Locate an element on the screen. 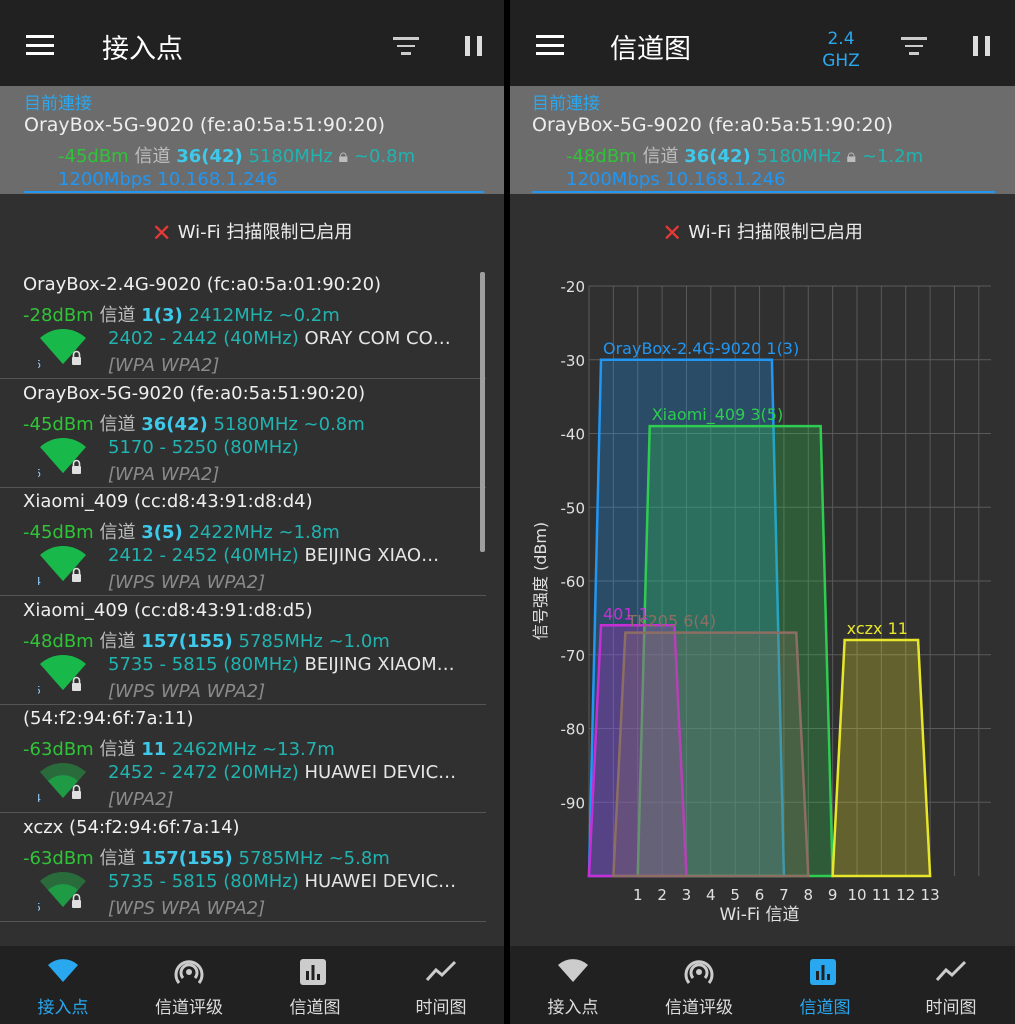 Image resolution: width=1015 pixels, height=1024 pixels. ap-signal: -48dBm 信道 157(155) 5785MHz ~1.0m is located at coordinates (206, 640).